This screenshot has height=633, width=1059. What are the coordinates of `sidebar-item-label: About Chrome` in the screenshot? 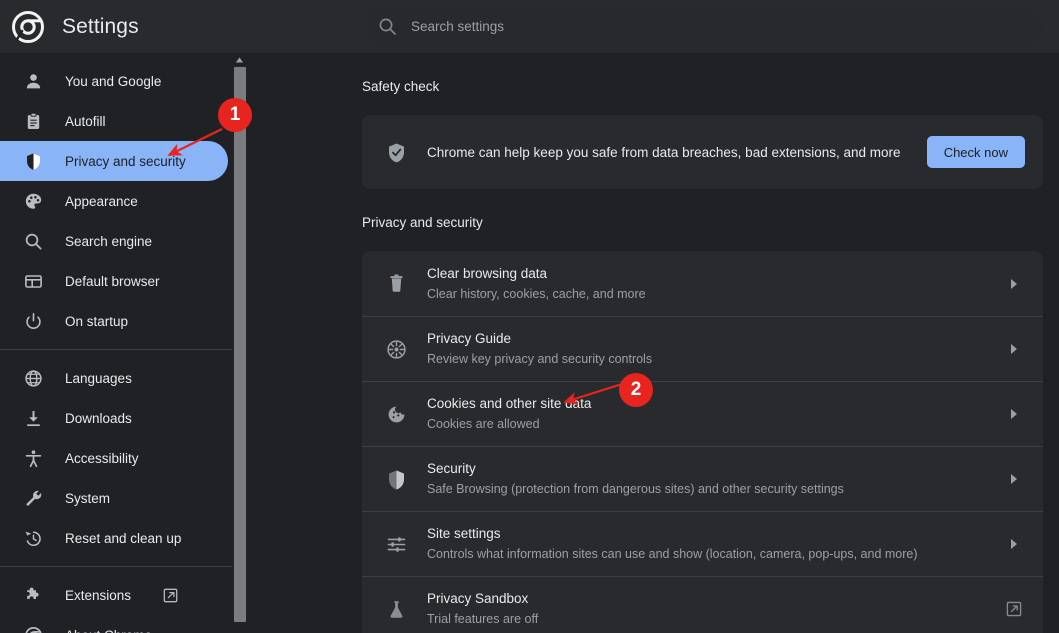 It's located at (108, 630).